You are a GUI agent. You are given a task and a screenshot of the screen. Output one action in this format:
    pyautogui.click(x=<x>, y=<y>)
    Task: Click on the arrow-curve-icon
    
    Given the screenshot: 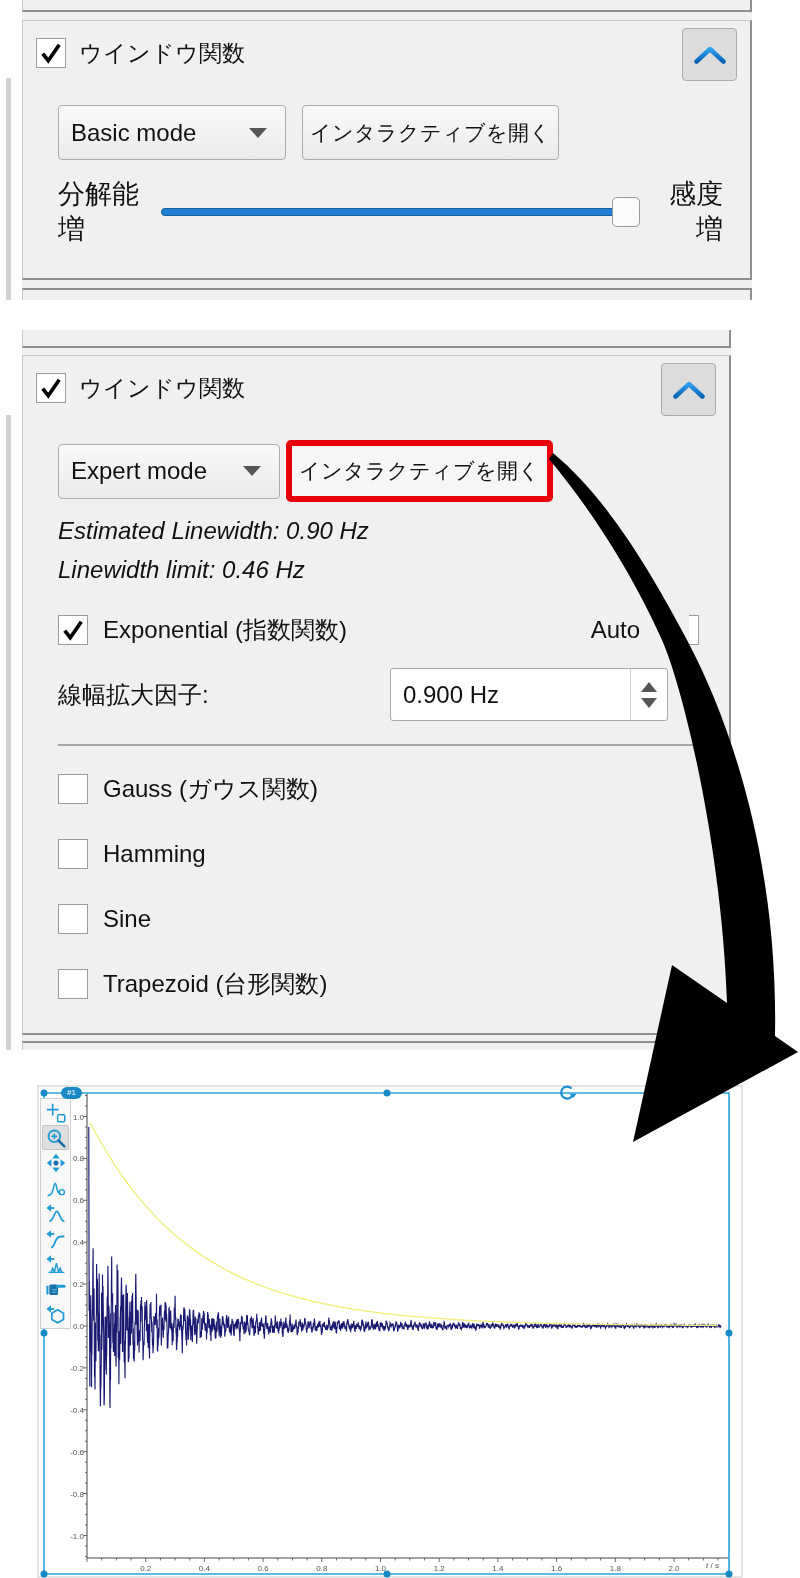 What is the action you would take?
    pyautogui.click(x=55, y=1238)
    